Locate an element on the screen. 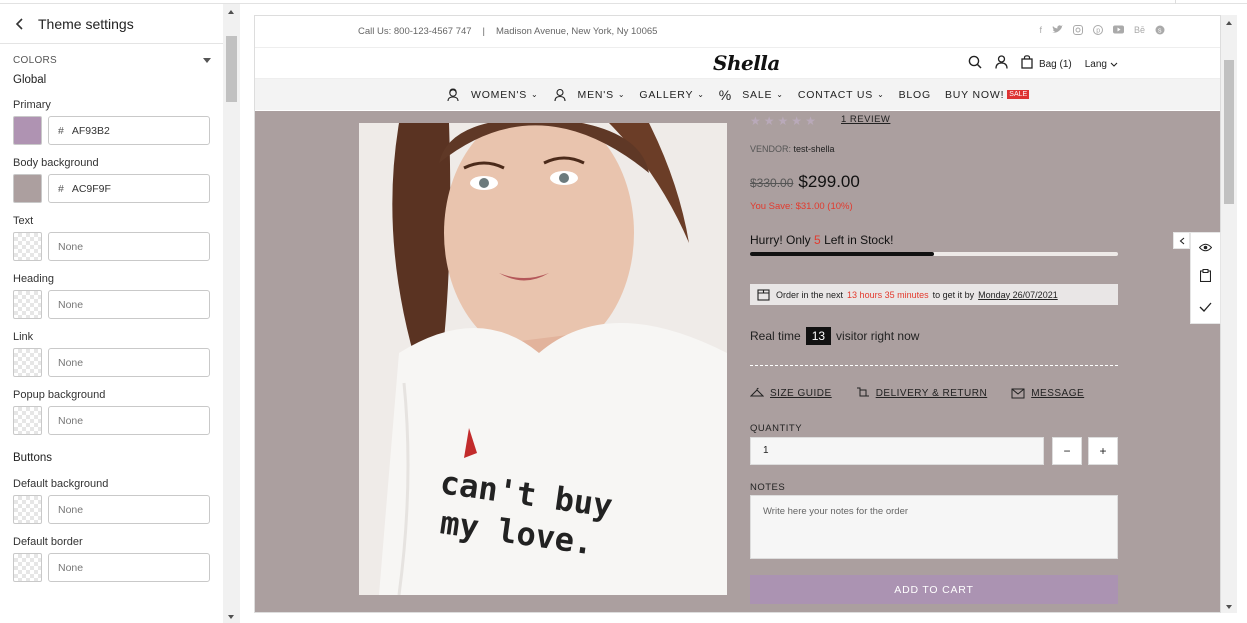 This screenshot has width=1247, height=623. nav-buy-now-label: BUY NOW! is located at coordinates (975, 94).